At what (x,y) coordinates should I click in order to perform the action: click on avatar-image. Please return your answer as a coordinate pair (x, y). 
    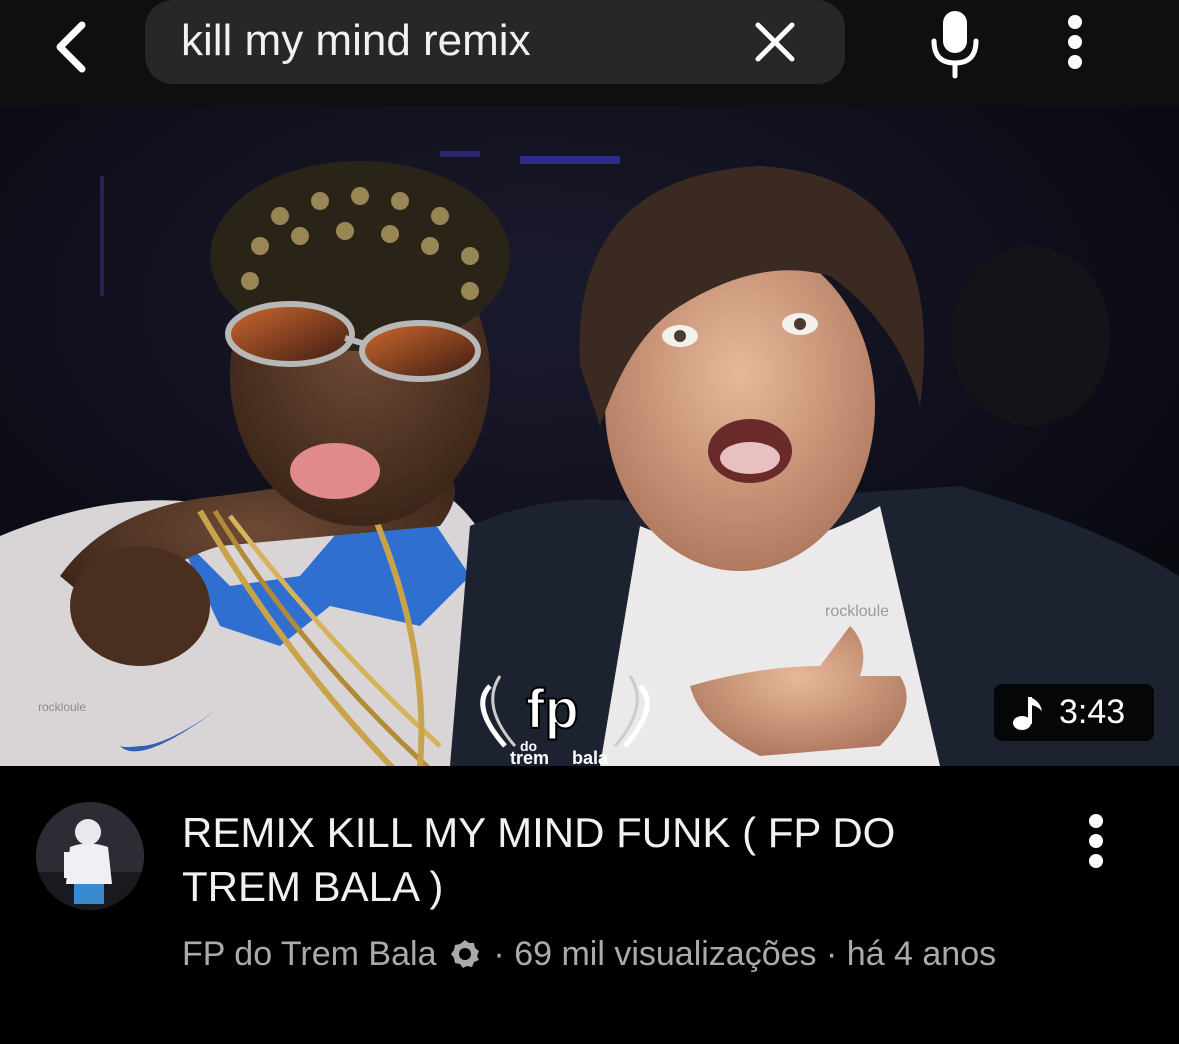
    Looking at the image, I should click on (90, 856).